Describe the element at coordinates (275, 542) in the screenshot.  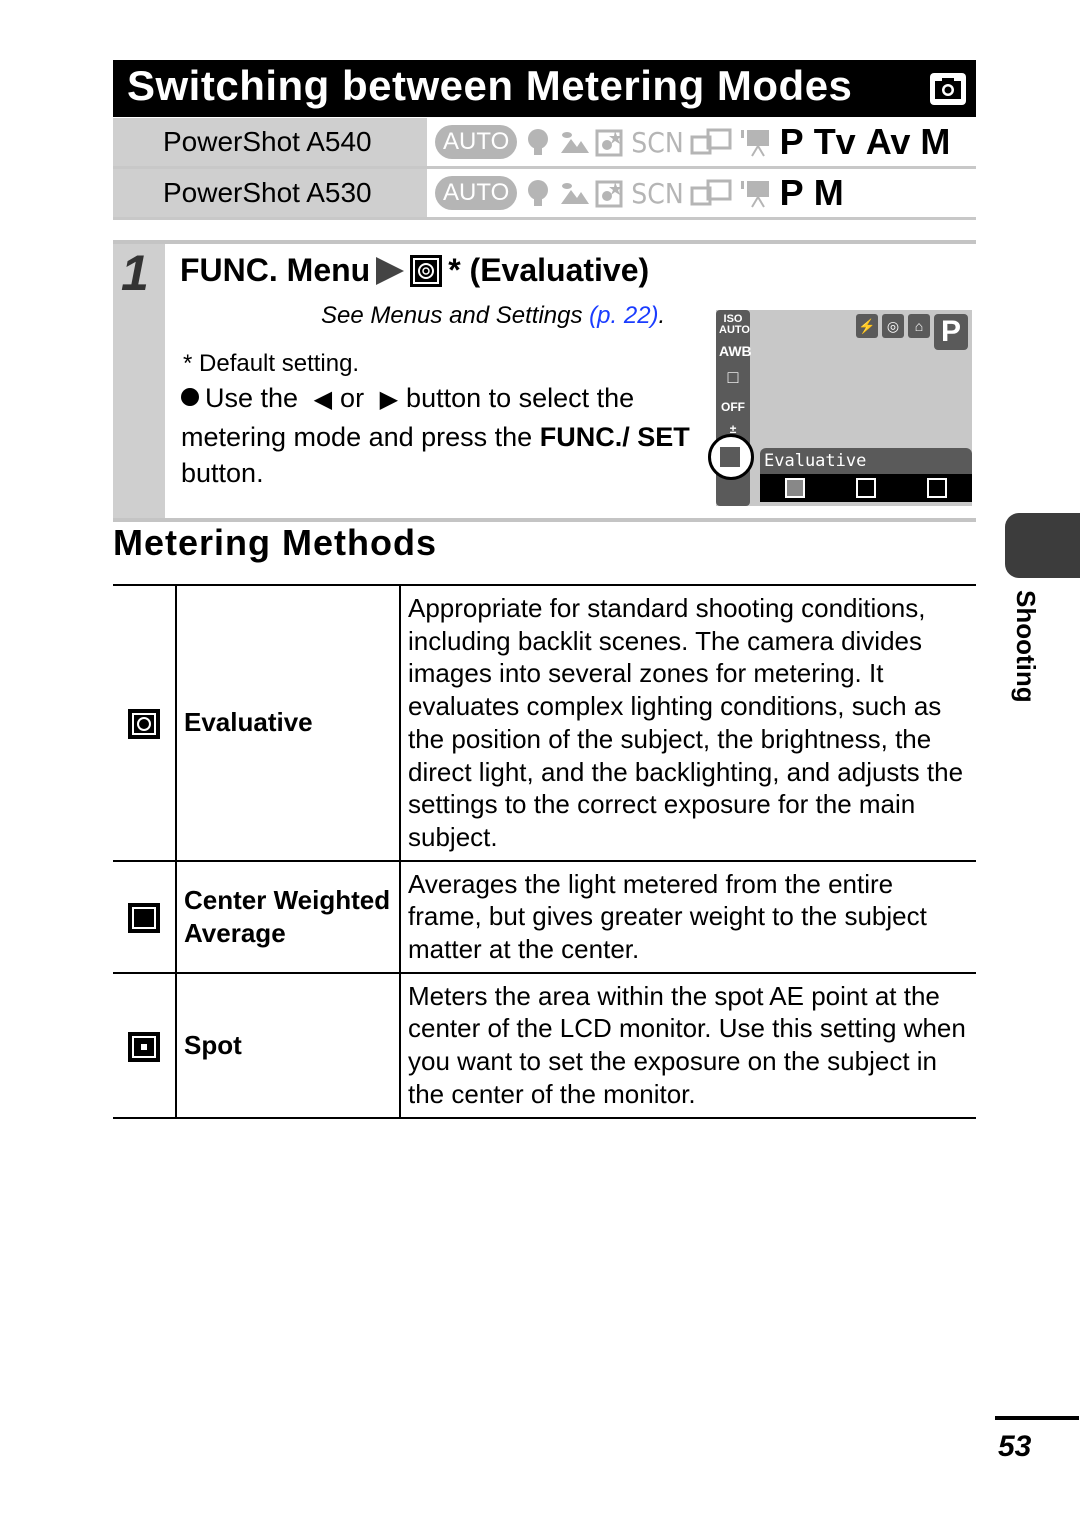
I see `section-heading: Metering Methods` at that location.